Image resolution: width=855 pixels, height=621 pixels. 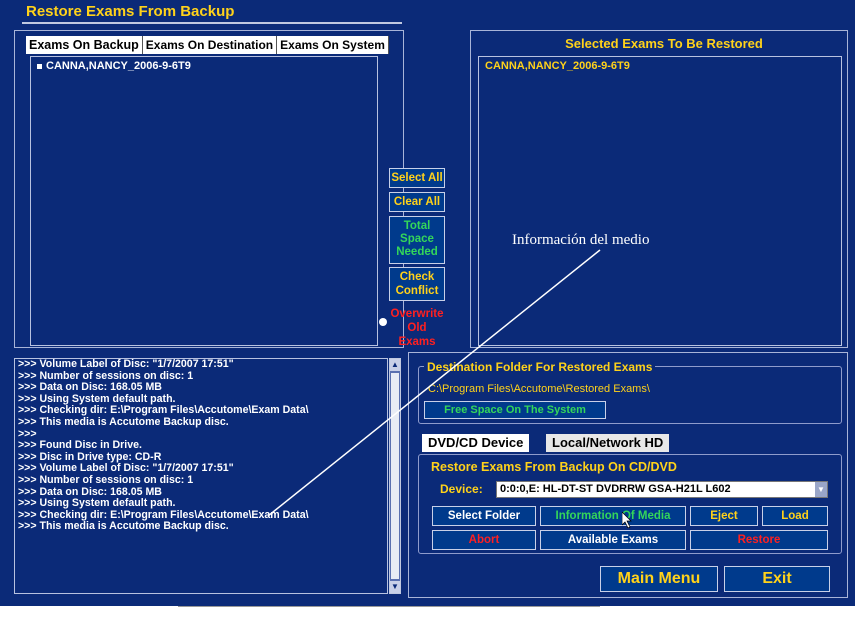 What do you see at coordinates (395, 587) in the screenshot?
I see `scroll-down-icon: ▼` at bounding box center [395, 587].